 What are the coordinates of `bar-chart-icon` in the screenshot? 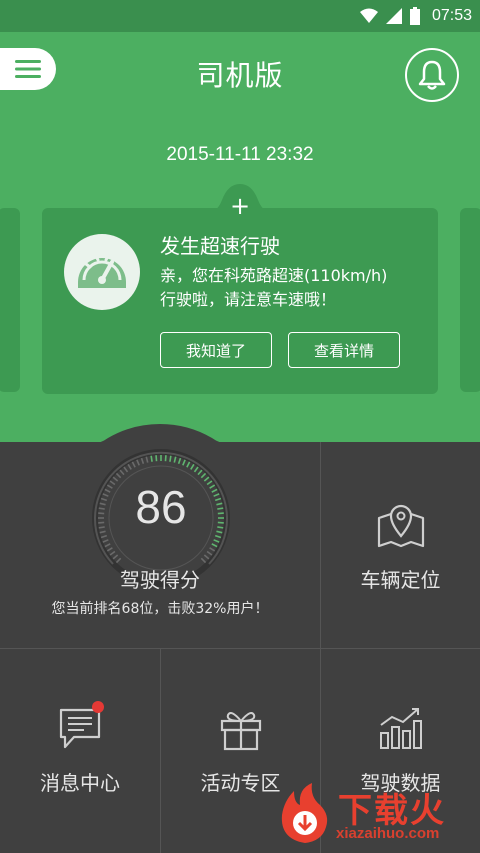 It's located at (401, 728).